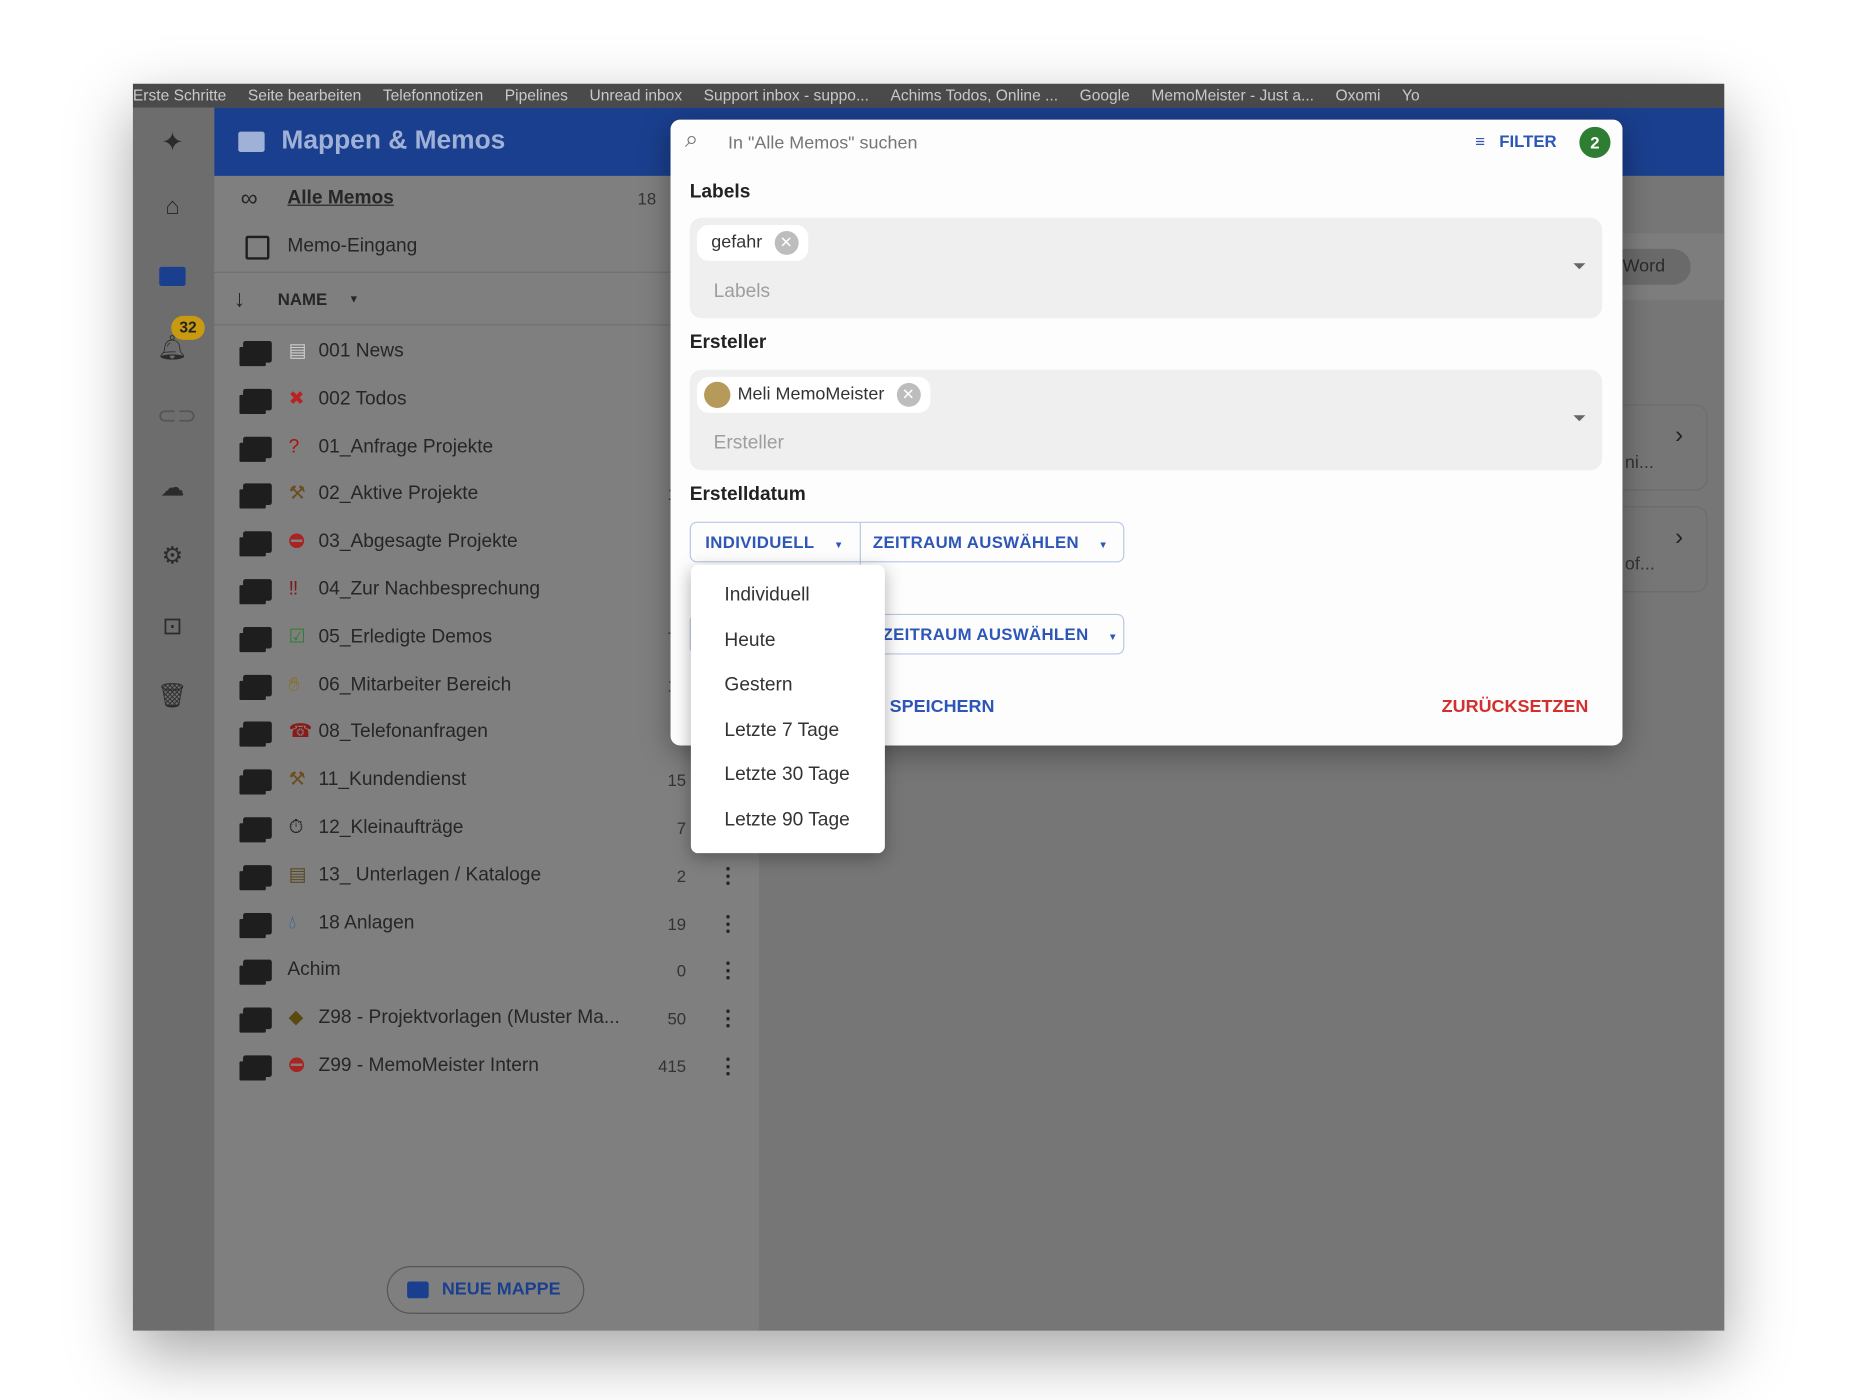  What do you see at coordinates (737, 242) in the screenshot?
I see `chip-text: gefahr` at bounding box center [737, 242].